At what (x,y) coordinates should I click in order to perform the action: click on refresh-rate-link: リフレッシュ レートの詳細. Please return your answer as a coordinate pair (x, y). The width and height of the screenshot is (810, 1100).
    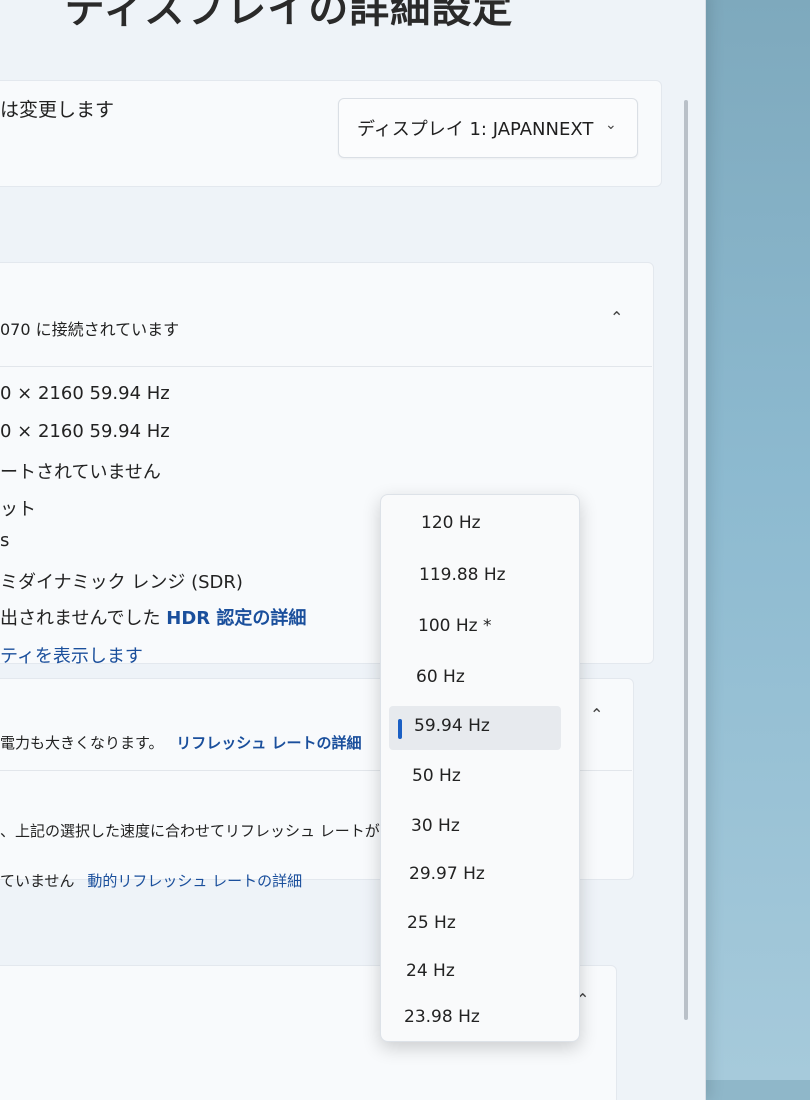
    Looking at the image, I should click on (268, 743).